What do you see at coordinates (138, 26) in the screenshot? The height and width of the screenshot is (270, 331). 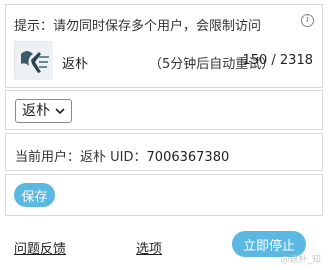 I see `notice-text: 提示：请勿同时保存多个用户，会限制访问` at bounding box center [138, 26].